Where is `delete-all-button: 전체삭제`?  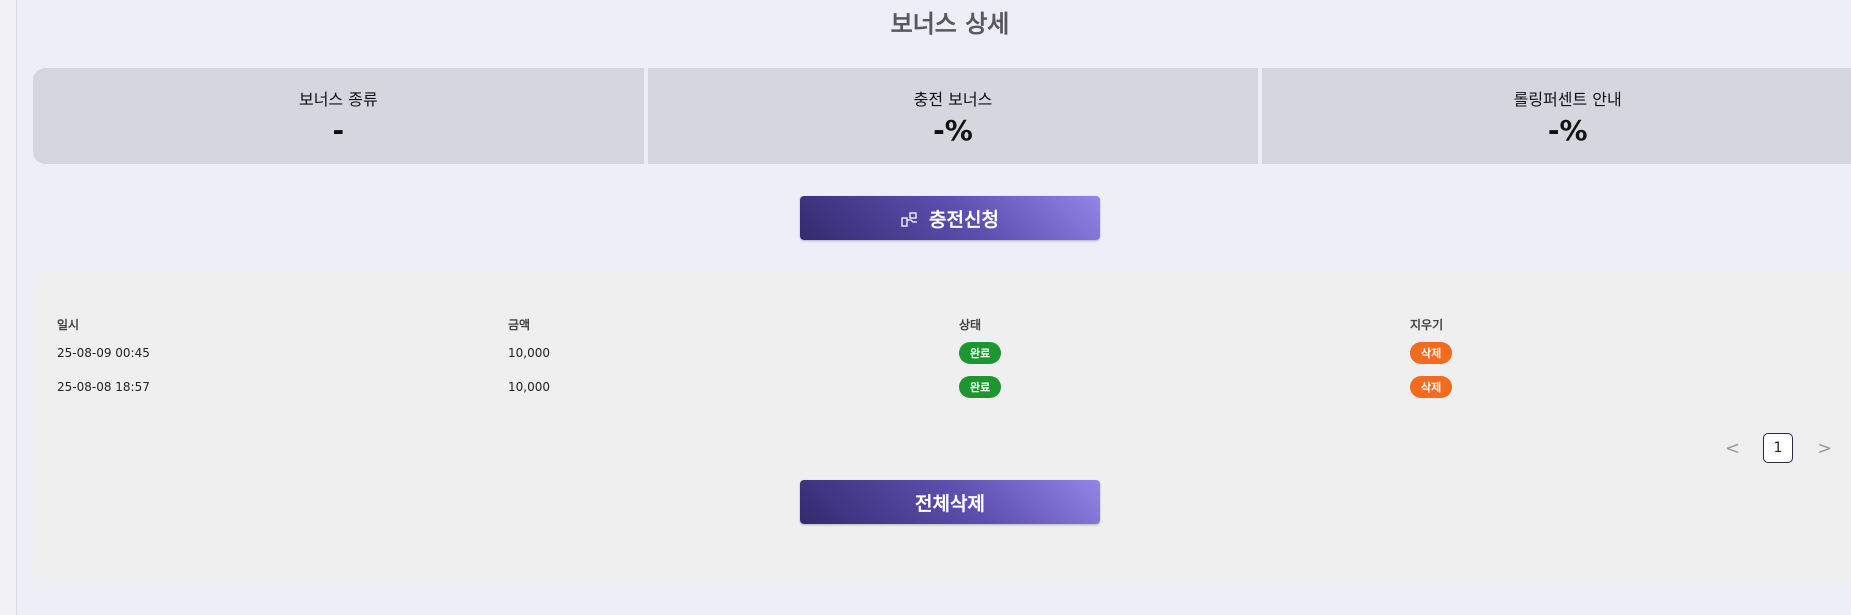
delete-all-button: 전체삭제 is located at coordinates (950, 502).